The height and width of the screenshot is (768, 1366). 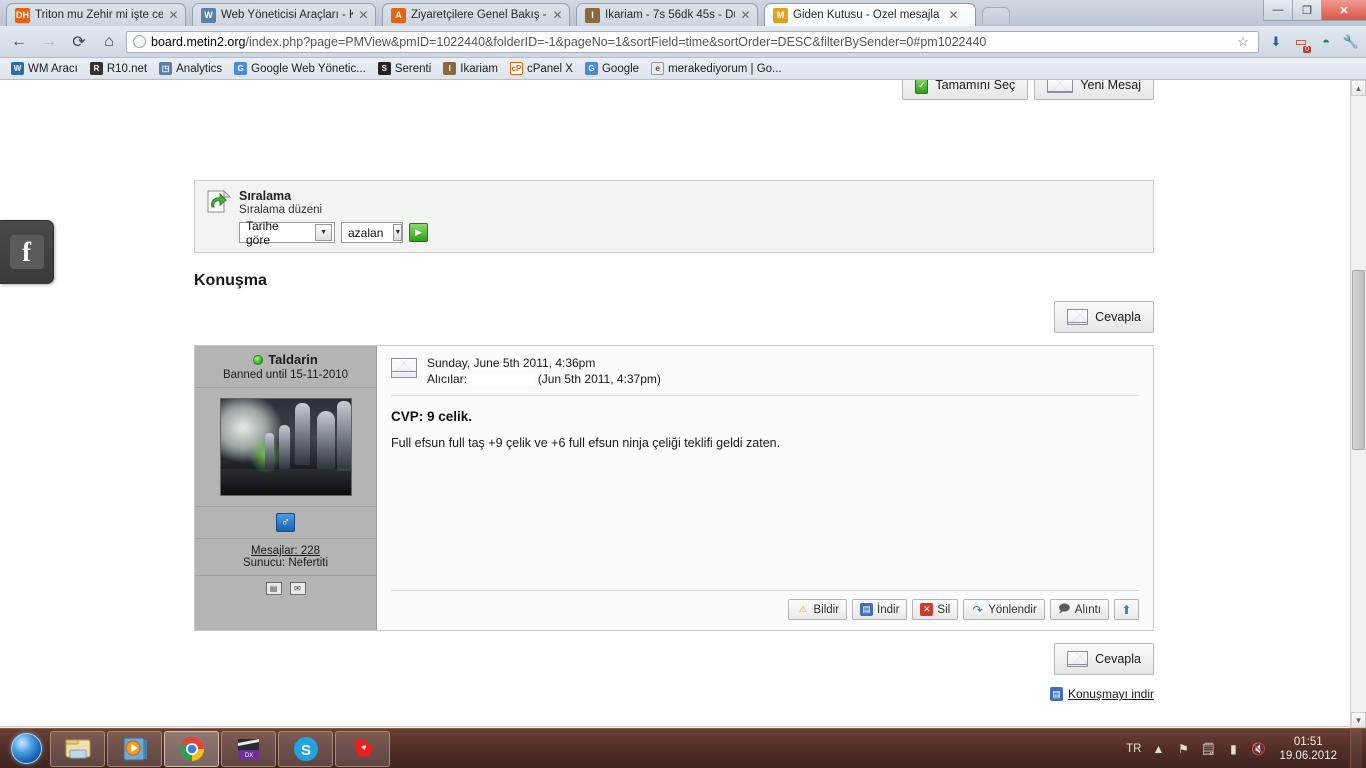 I want to click on recipient-name-redacted, so click(x=502, y=380).